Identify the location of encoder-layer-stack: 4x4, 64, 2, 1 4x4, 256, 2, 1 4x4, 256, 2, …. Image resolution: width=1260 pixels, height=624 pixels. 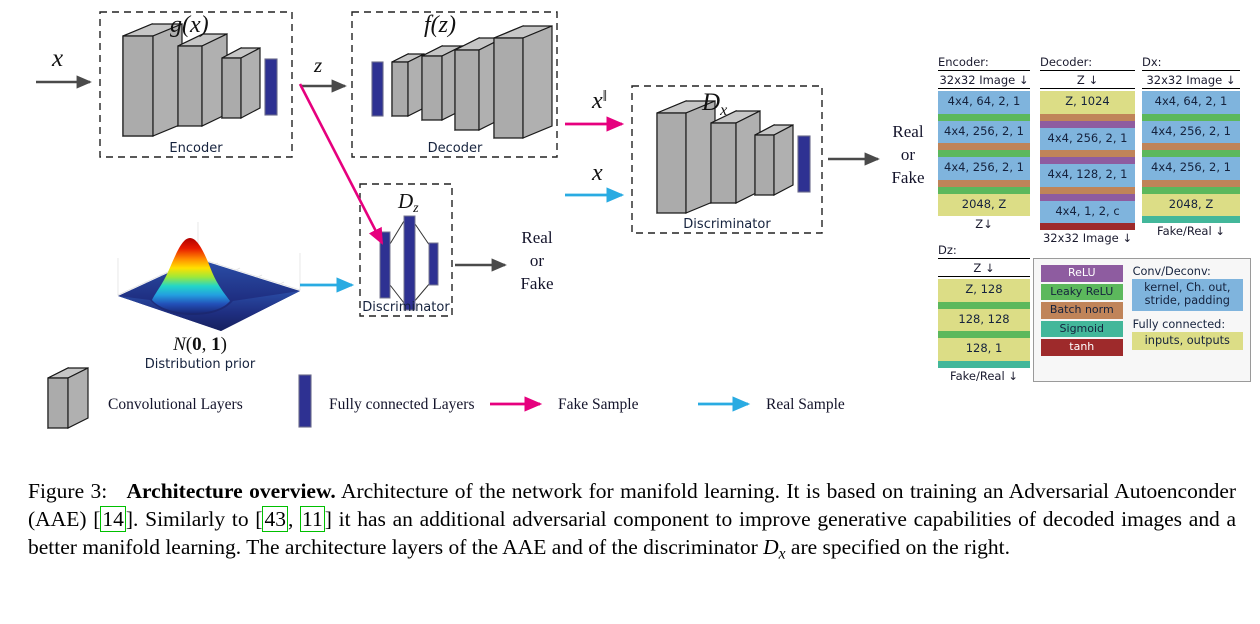
(984, 153).